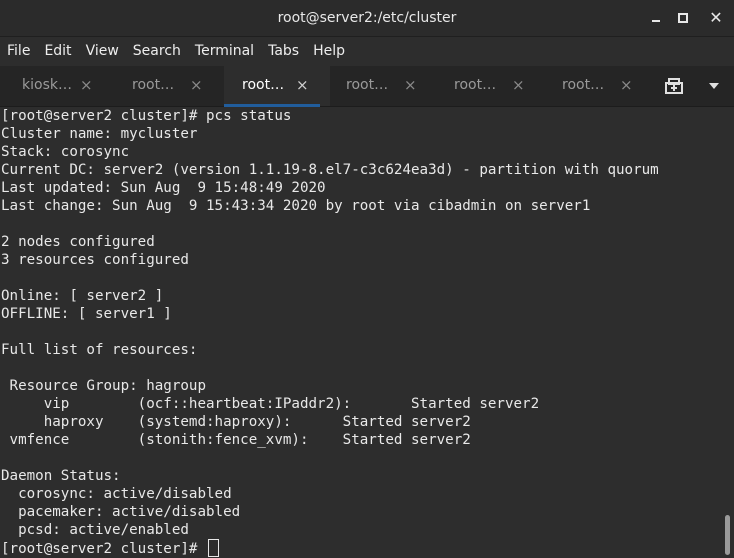  What do you see at coordinates (95, 260) in the screenshot?
I see `terminal-line: 3 resources configured` at bounding box center [95, 260].